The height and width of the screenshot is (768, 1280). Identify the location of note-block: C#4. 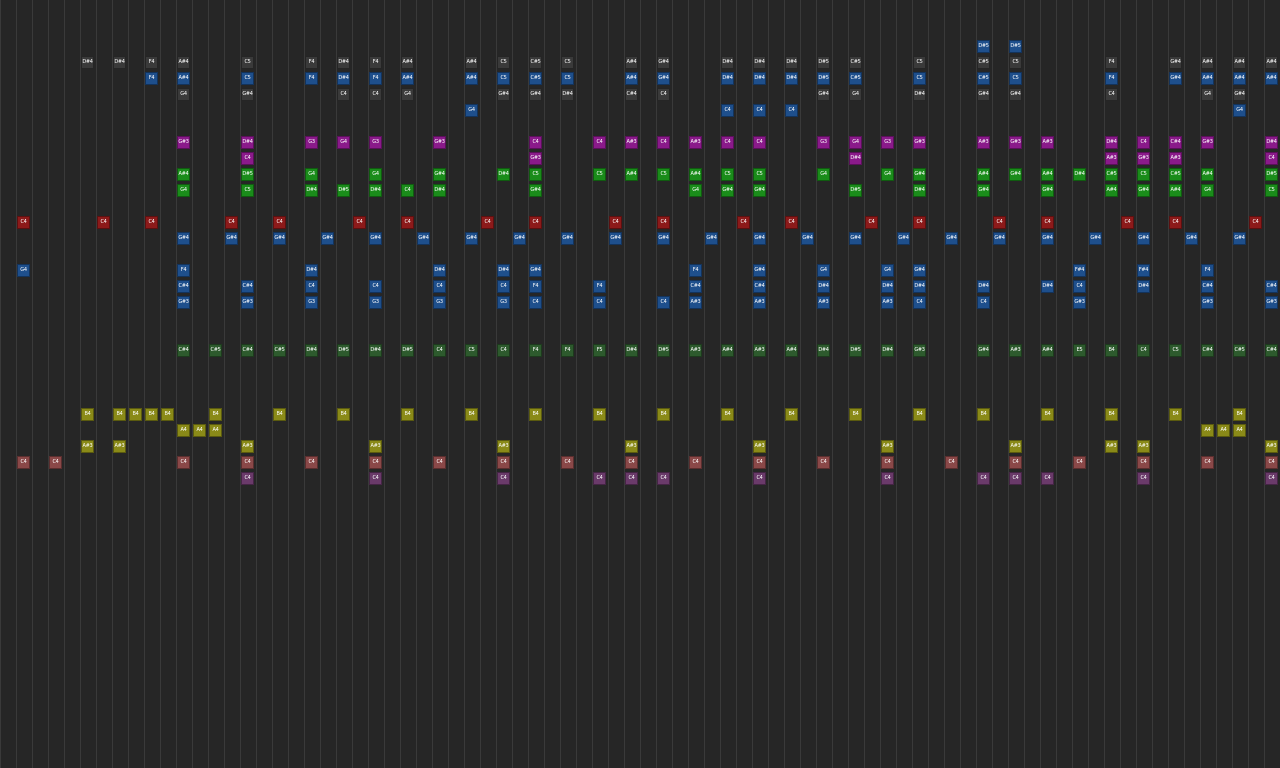
(183, 286).